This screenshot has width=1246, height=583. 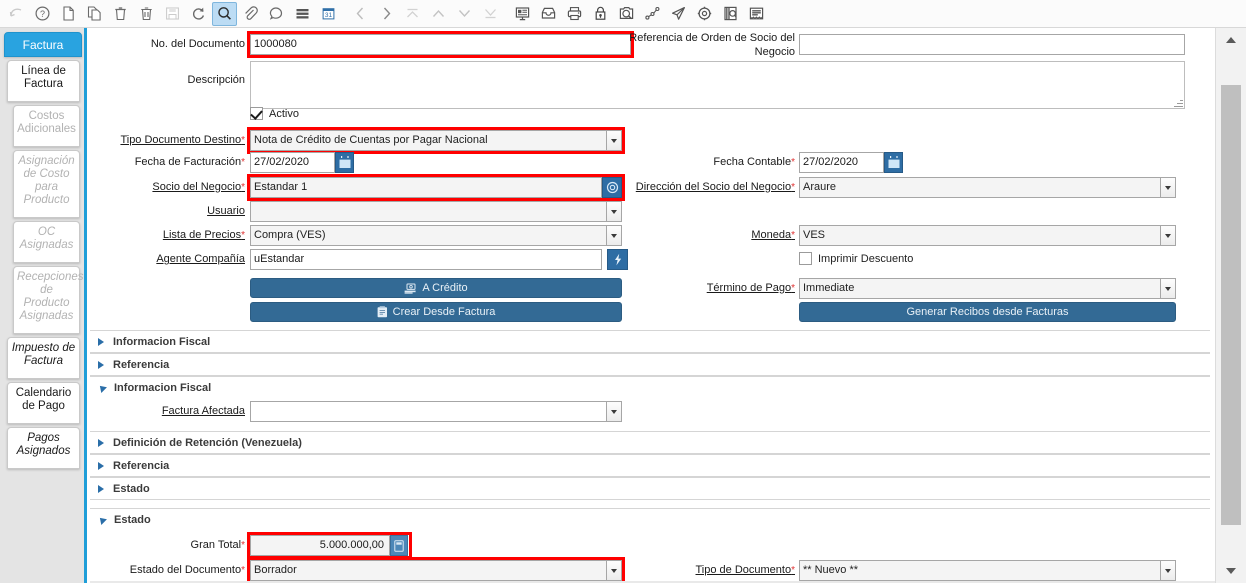 What do you see at coordinates (386, 14) in the screenshot?
I see `next-record-icon` at bounding box center [386, 14].